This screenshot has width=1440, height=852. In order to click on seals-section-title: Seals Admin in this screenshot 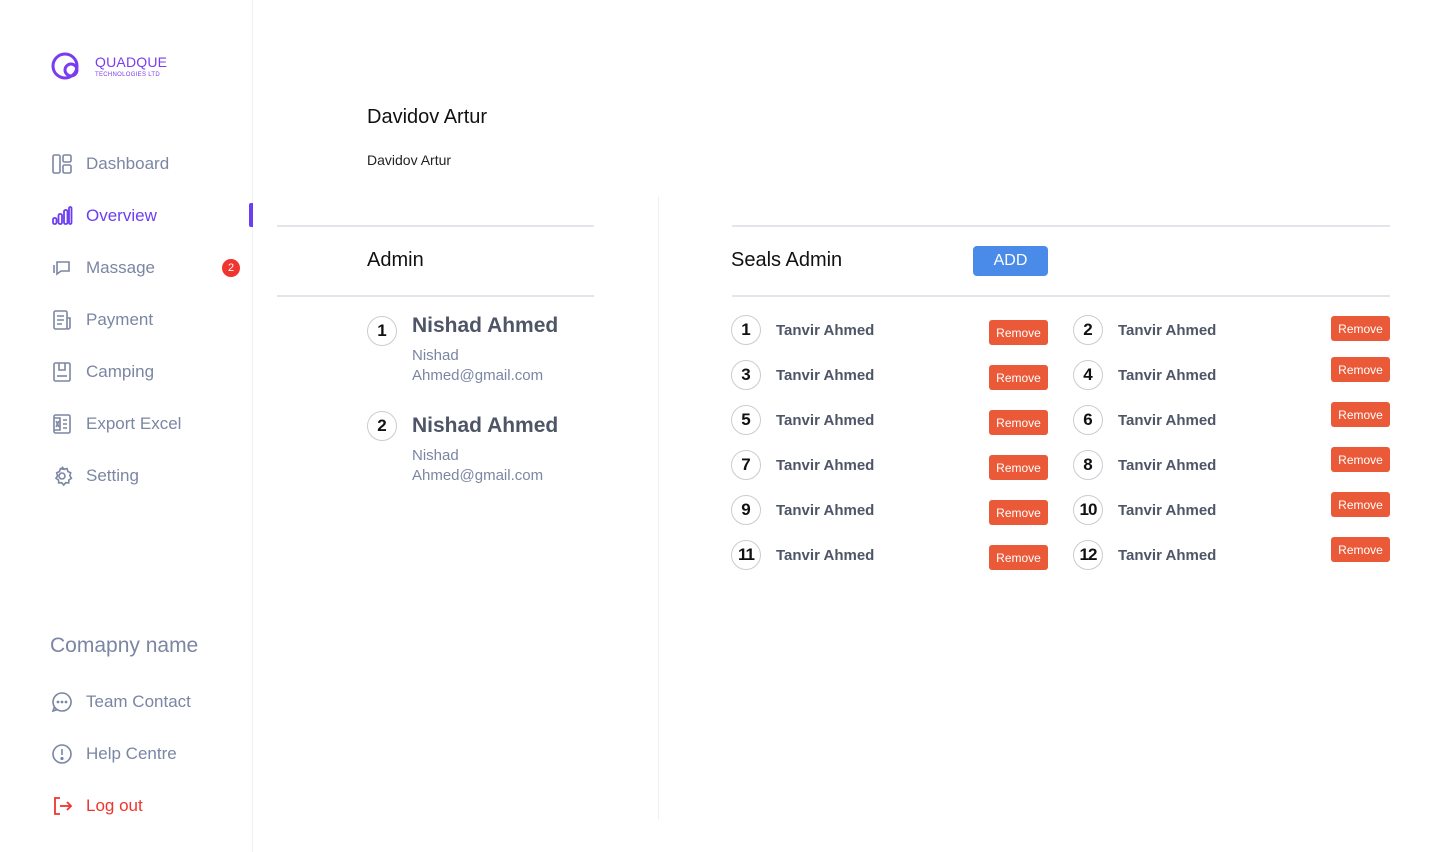, I will do `click(787, 260)`.